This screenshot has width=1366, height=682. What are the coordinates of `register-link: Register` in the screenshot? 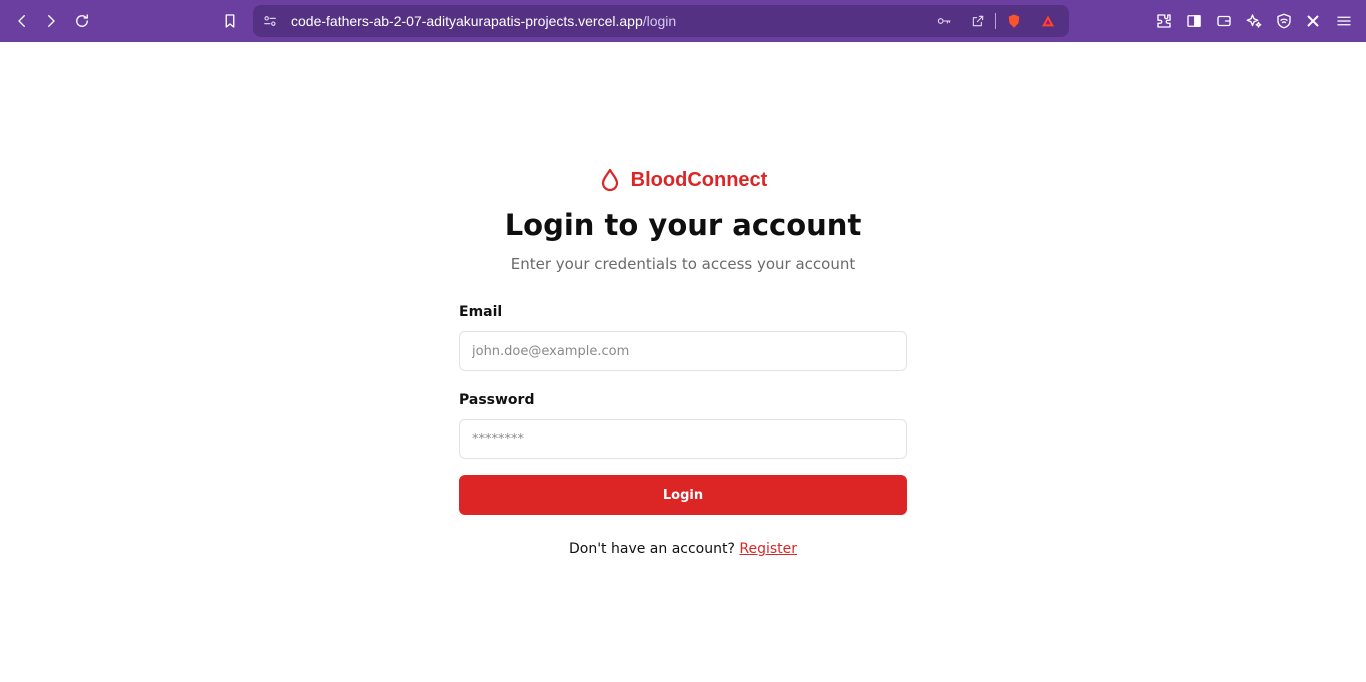 It's located at (768, 549).